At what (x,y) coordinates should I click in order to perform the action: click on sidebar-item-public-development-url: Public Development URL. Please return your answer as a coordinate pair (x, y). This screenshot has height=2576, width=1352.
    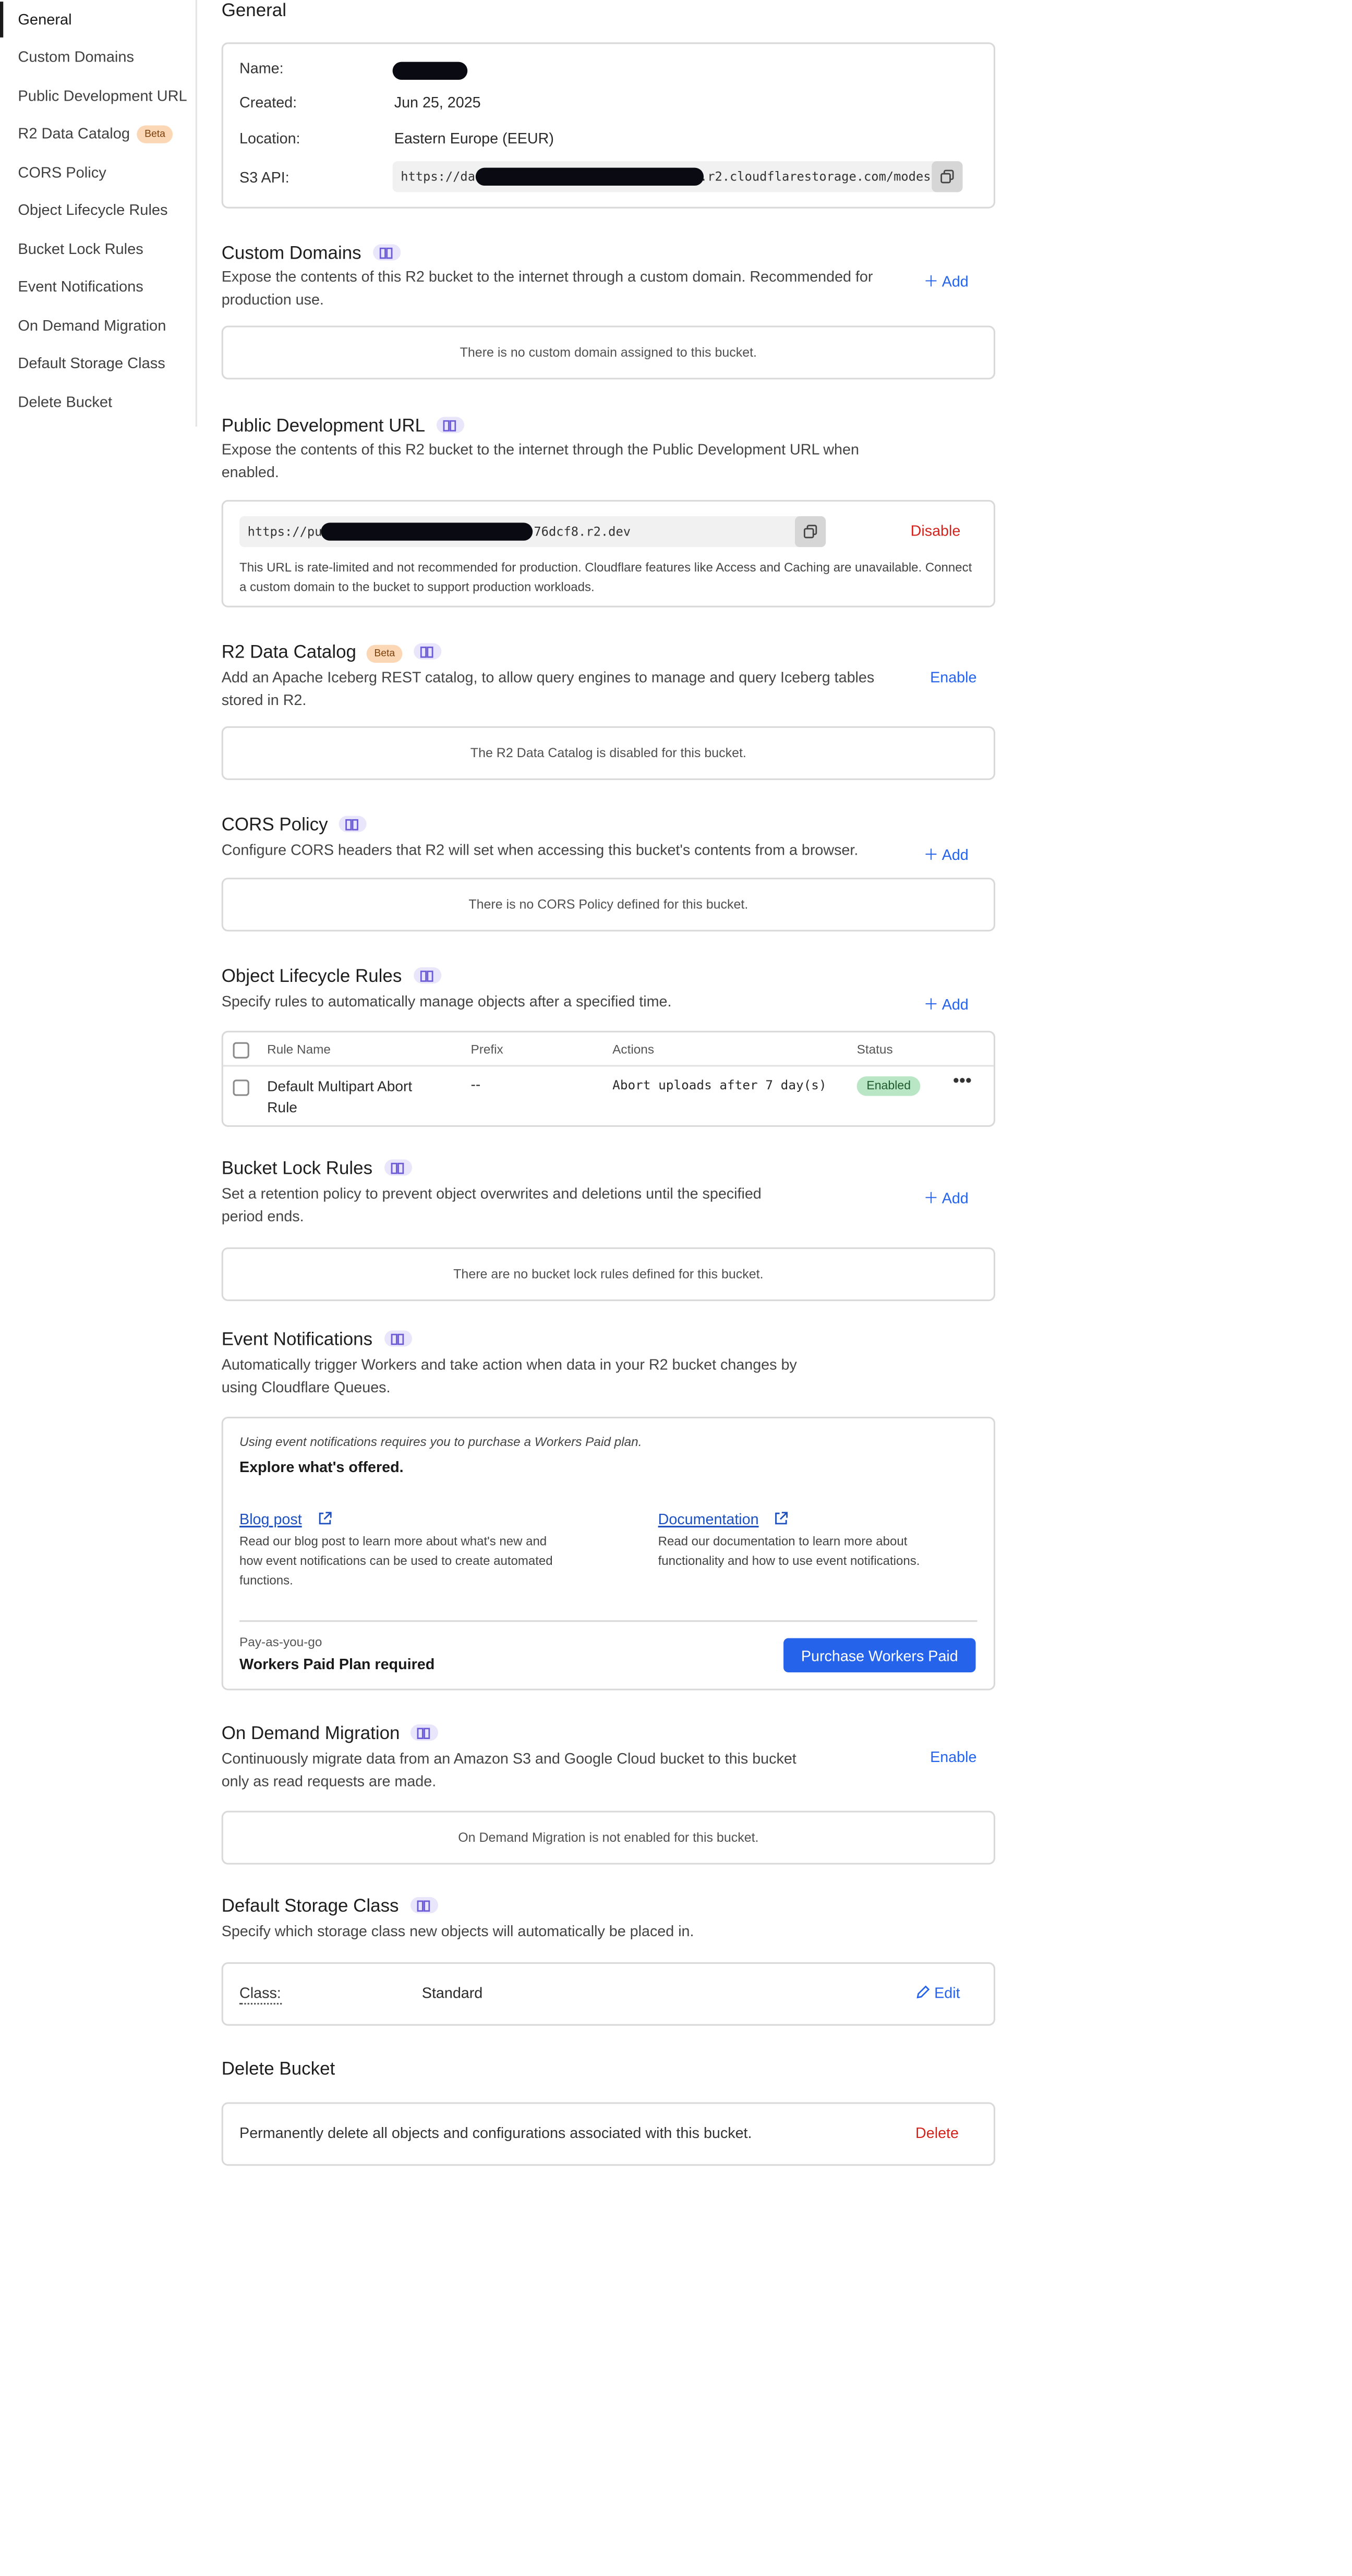
    Looking at the image, I should click on (98, 96).